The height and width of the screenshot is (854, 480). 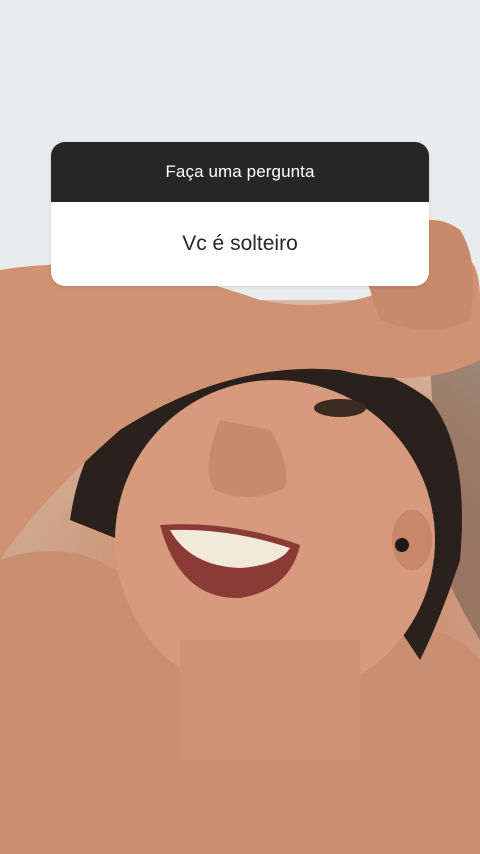 What do you see at coordinates (240, 244) in the screenshot?
I see `question-answer: Vc é solteiro` at bounding box center [240, 244].